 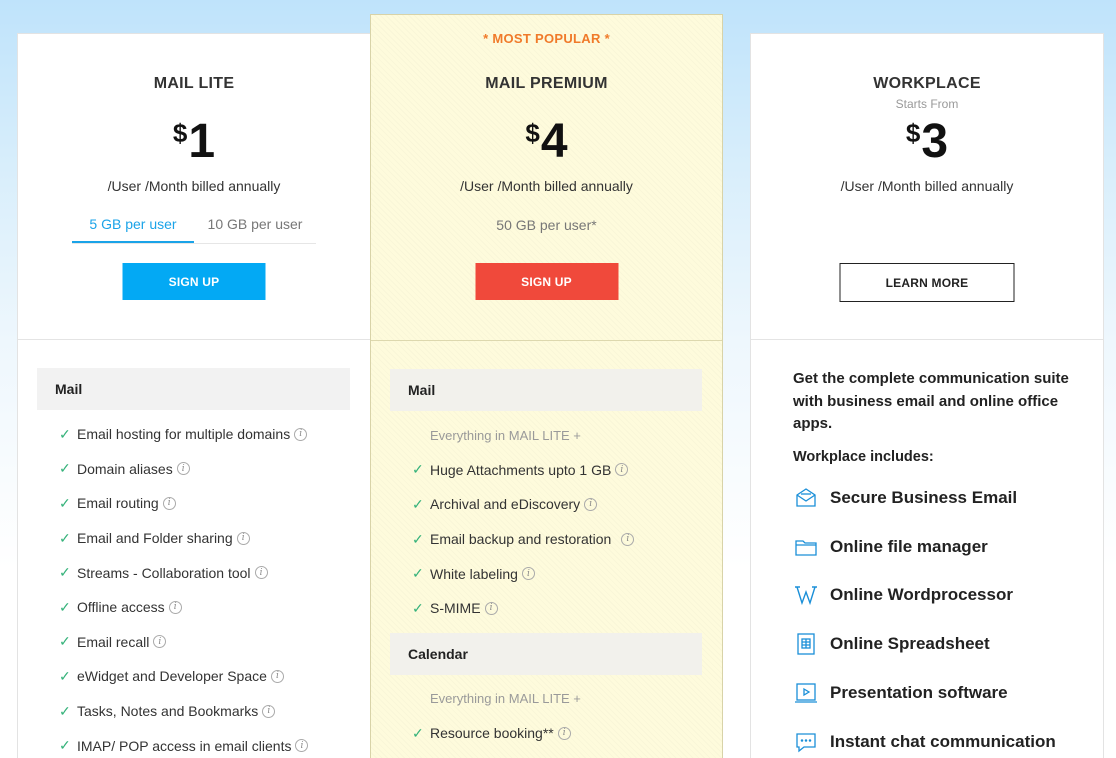 What do you see at coordinates (204, 676) in the screenshot?
I see `feature-item: ✓ eWidget and Developer Space i` at bounding box center [204, 676].